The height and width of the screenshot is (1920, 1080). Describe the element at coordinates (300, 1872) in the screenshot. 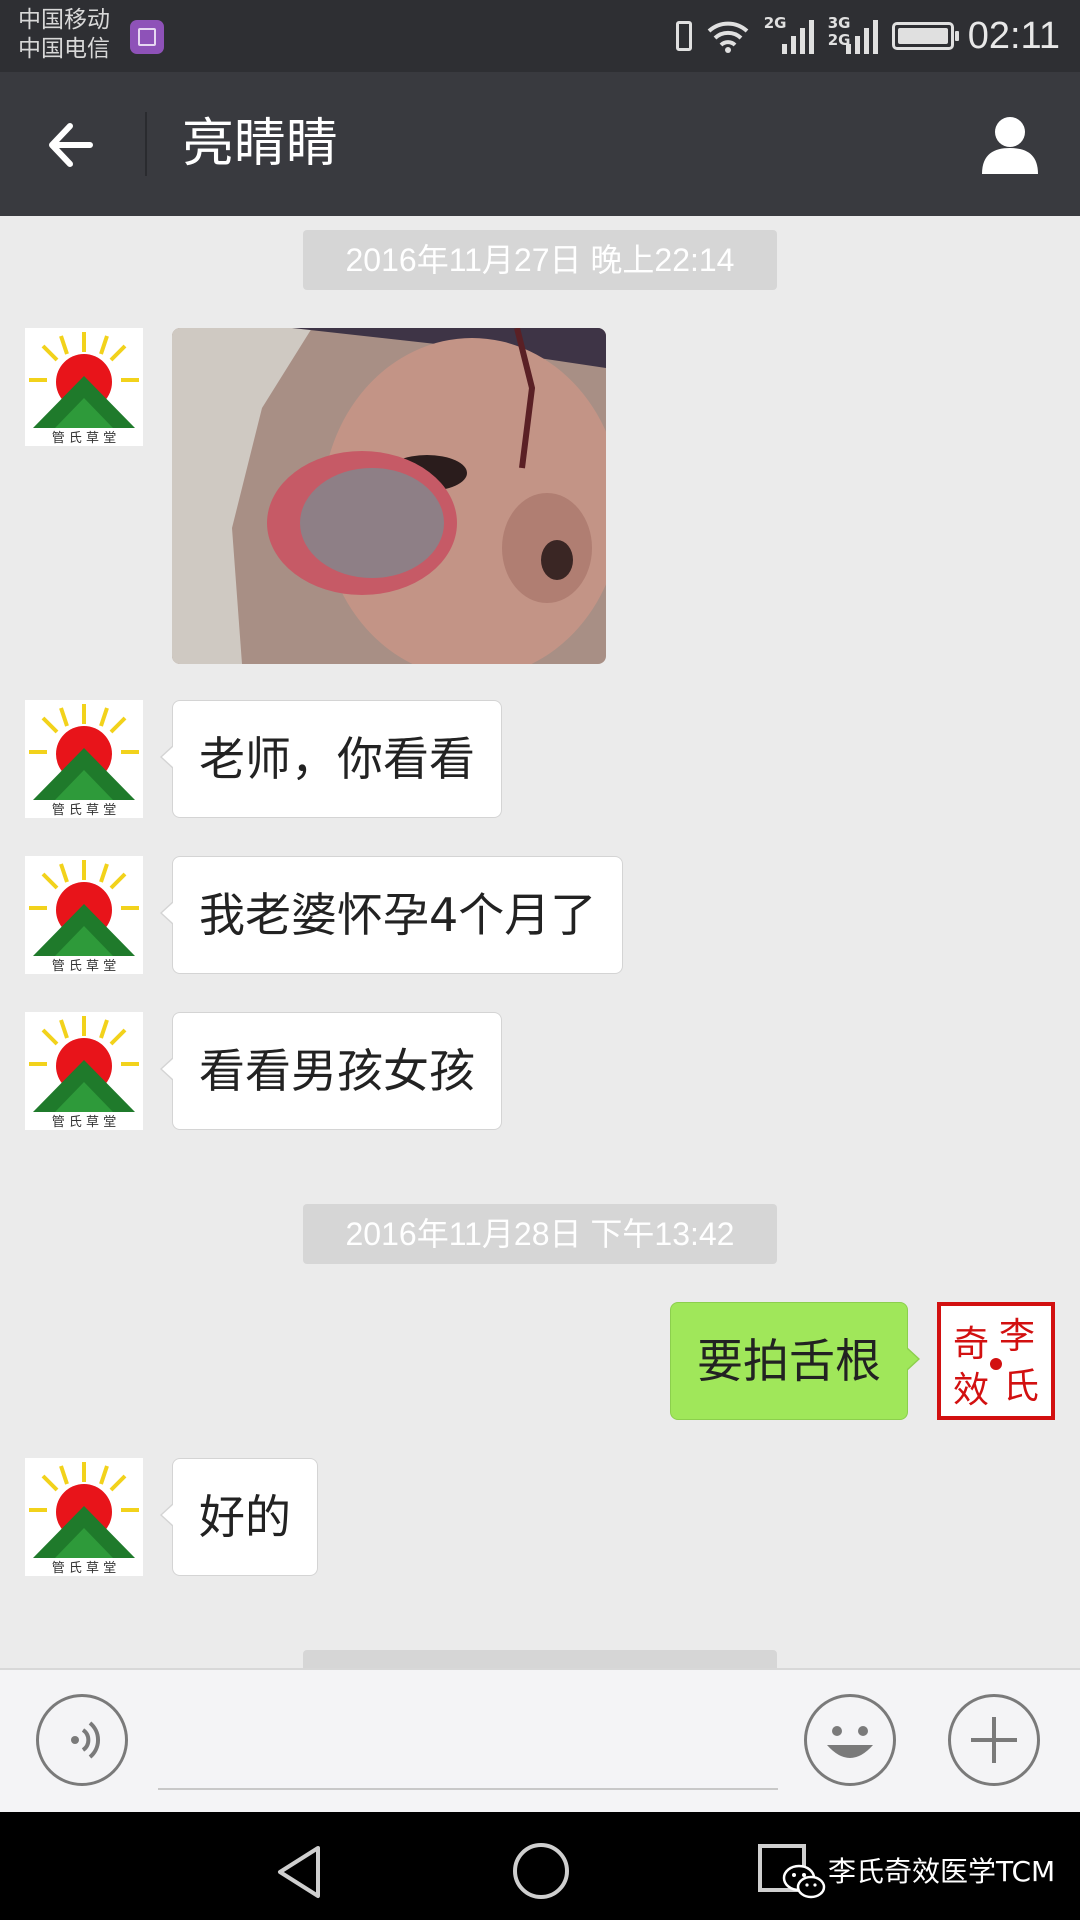

I see `nav-back-icon` at that location.